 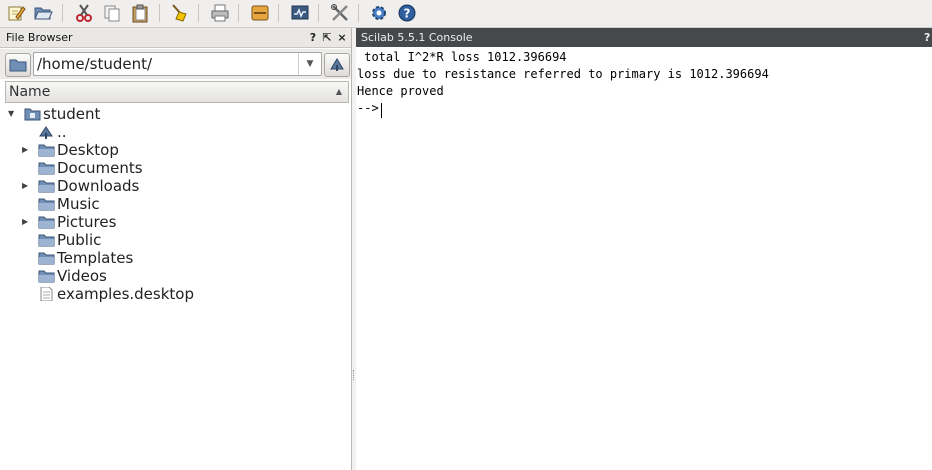 I want to click on main-toolbar: ?, so click(x=466, y=14).